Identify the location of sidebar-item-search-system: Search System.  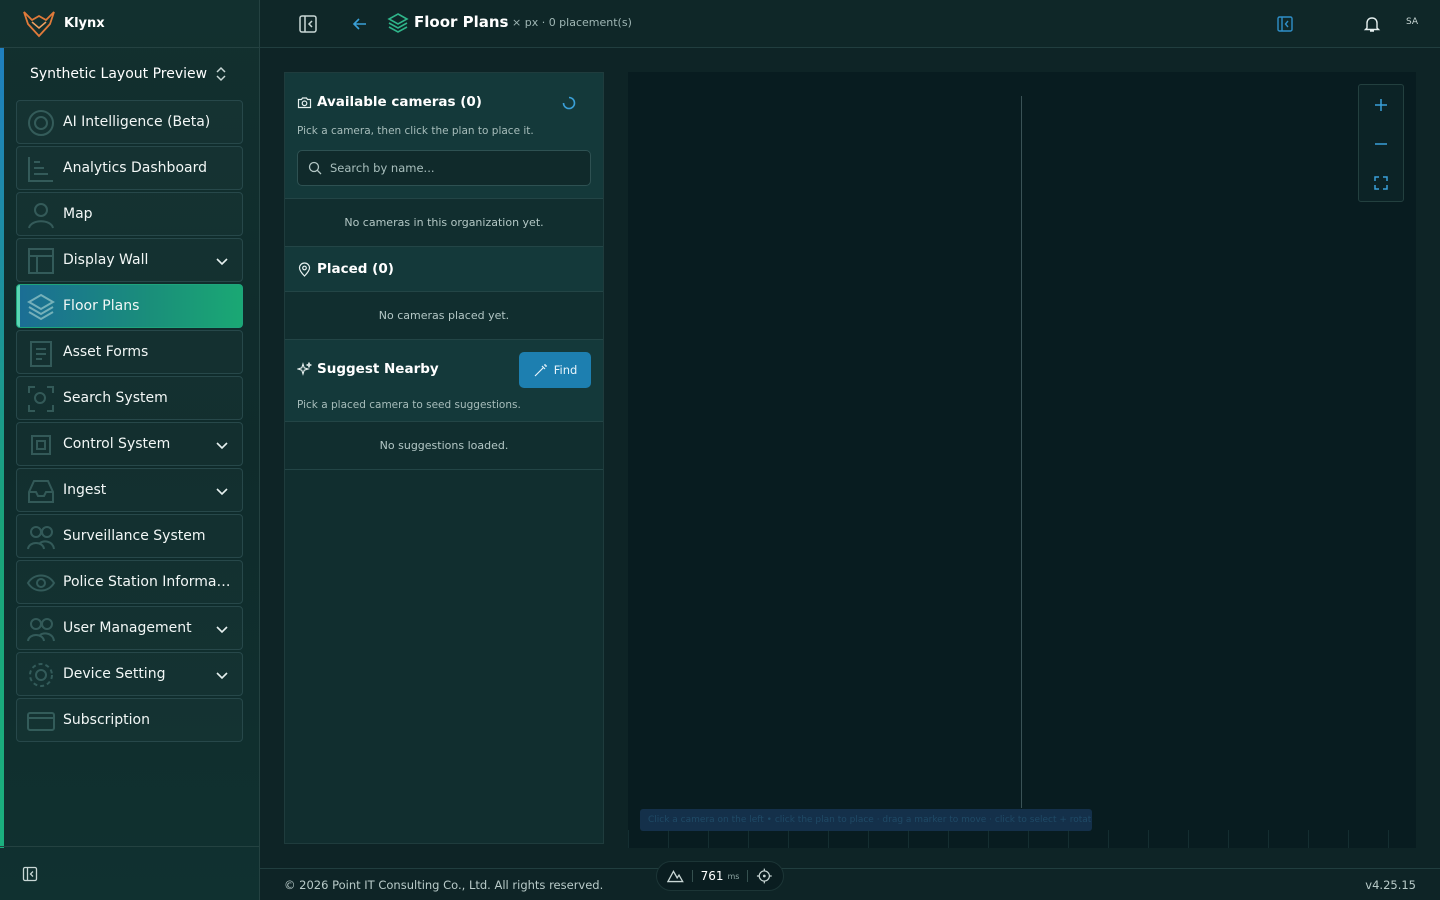
(129, 398).